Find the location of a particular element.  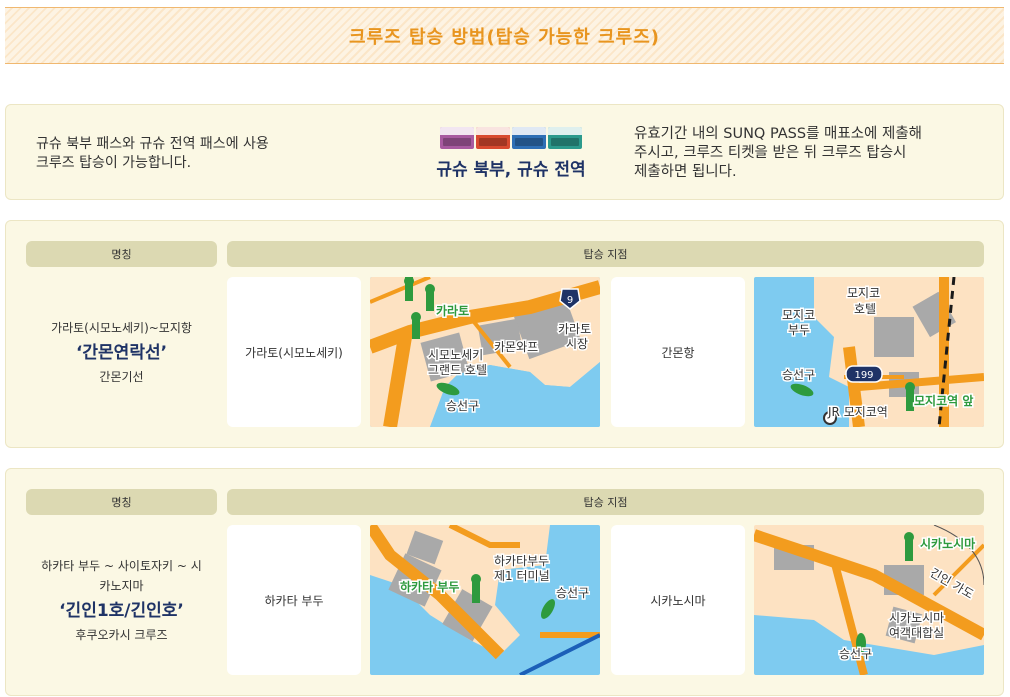

boarding-point-kanmon: 간몬항 is located at coordinates (678, 352).